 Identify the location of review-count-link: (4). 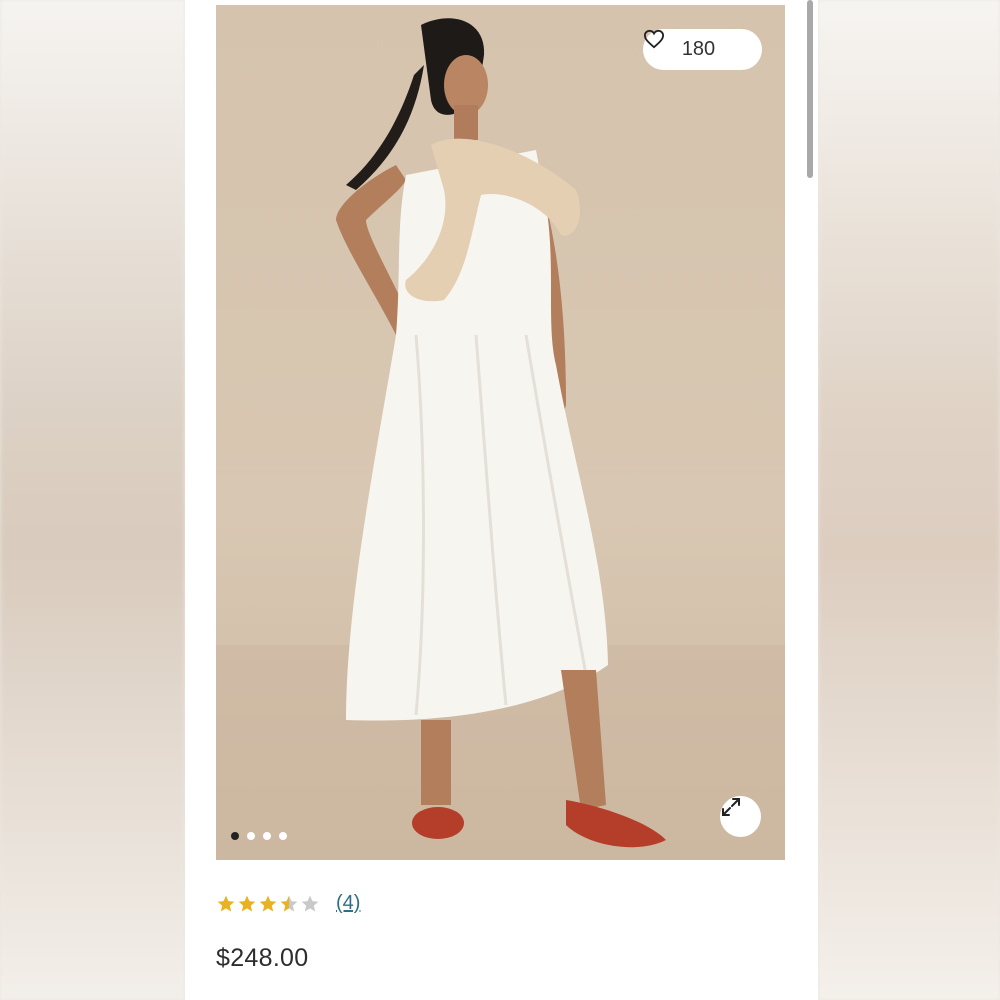
(348, 903).